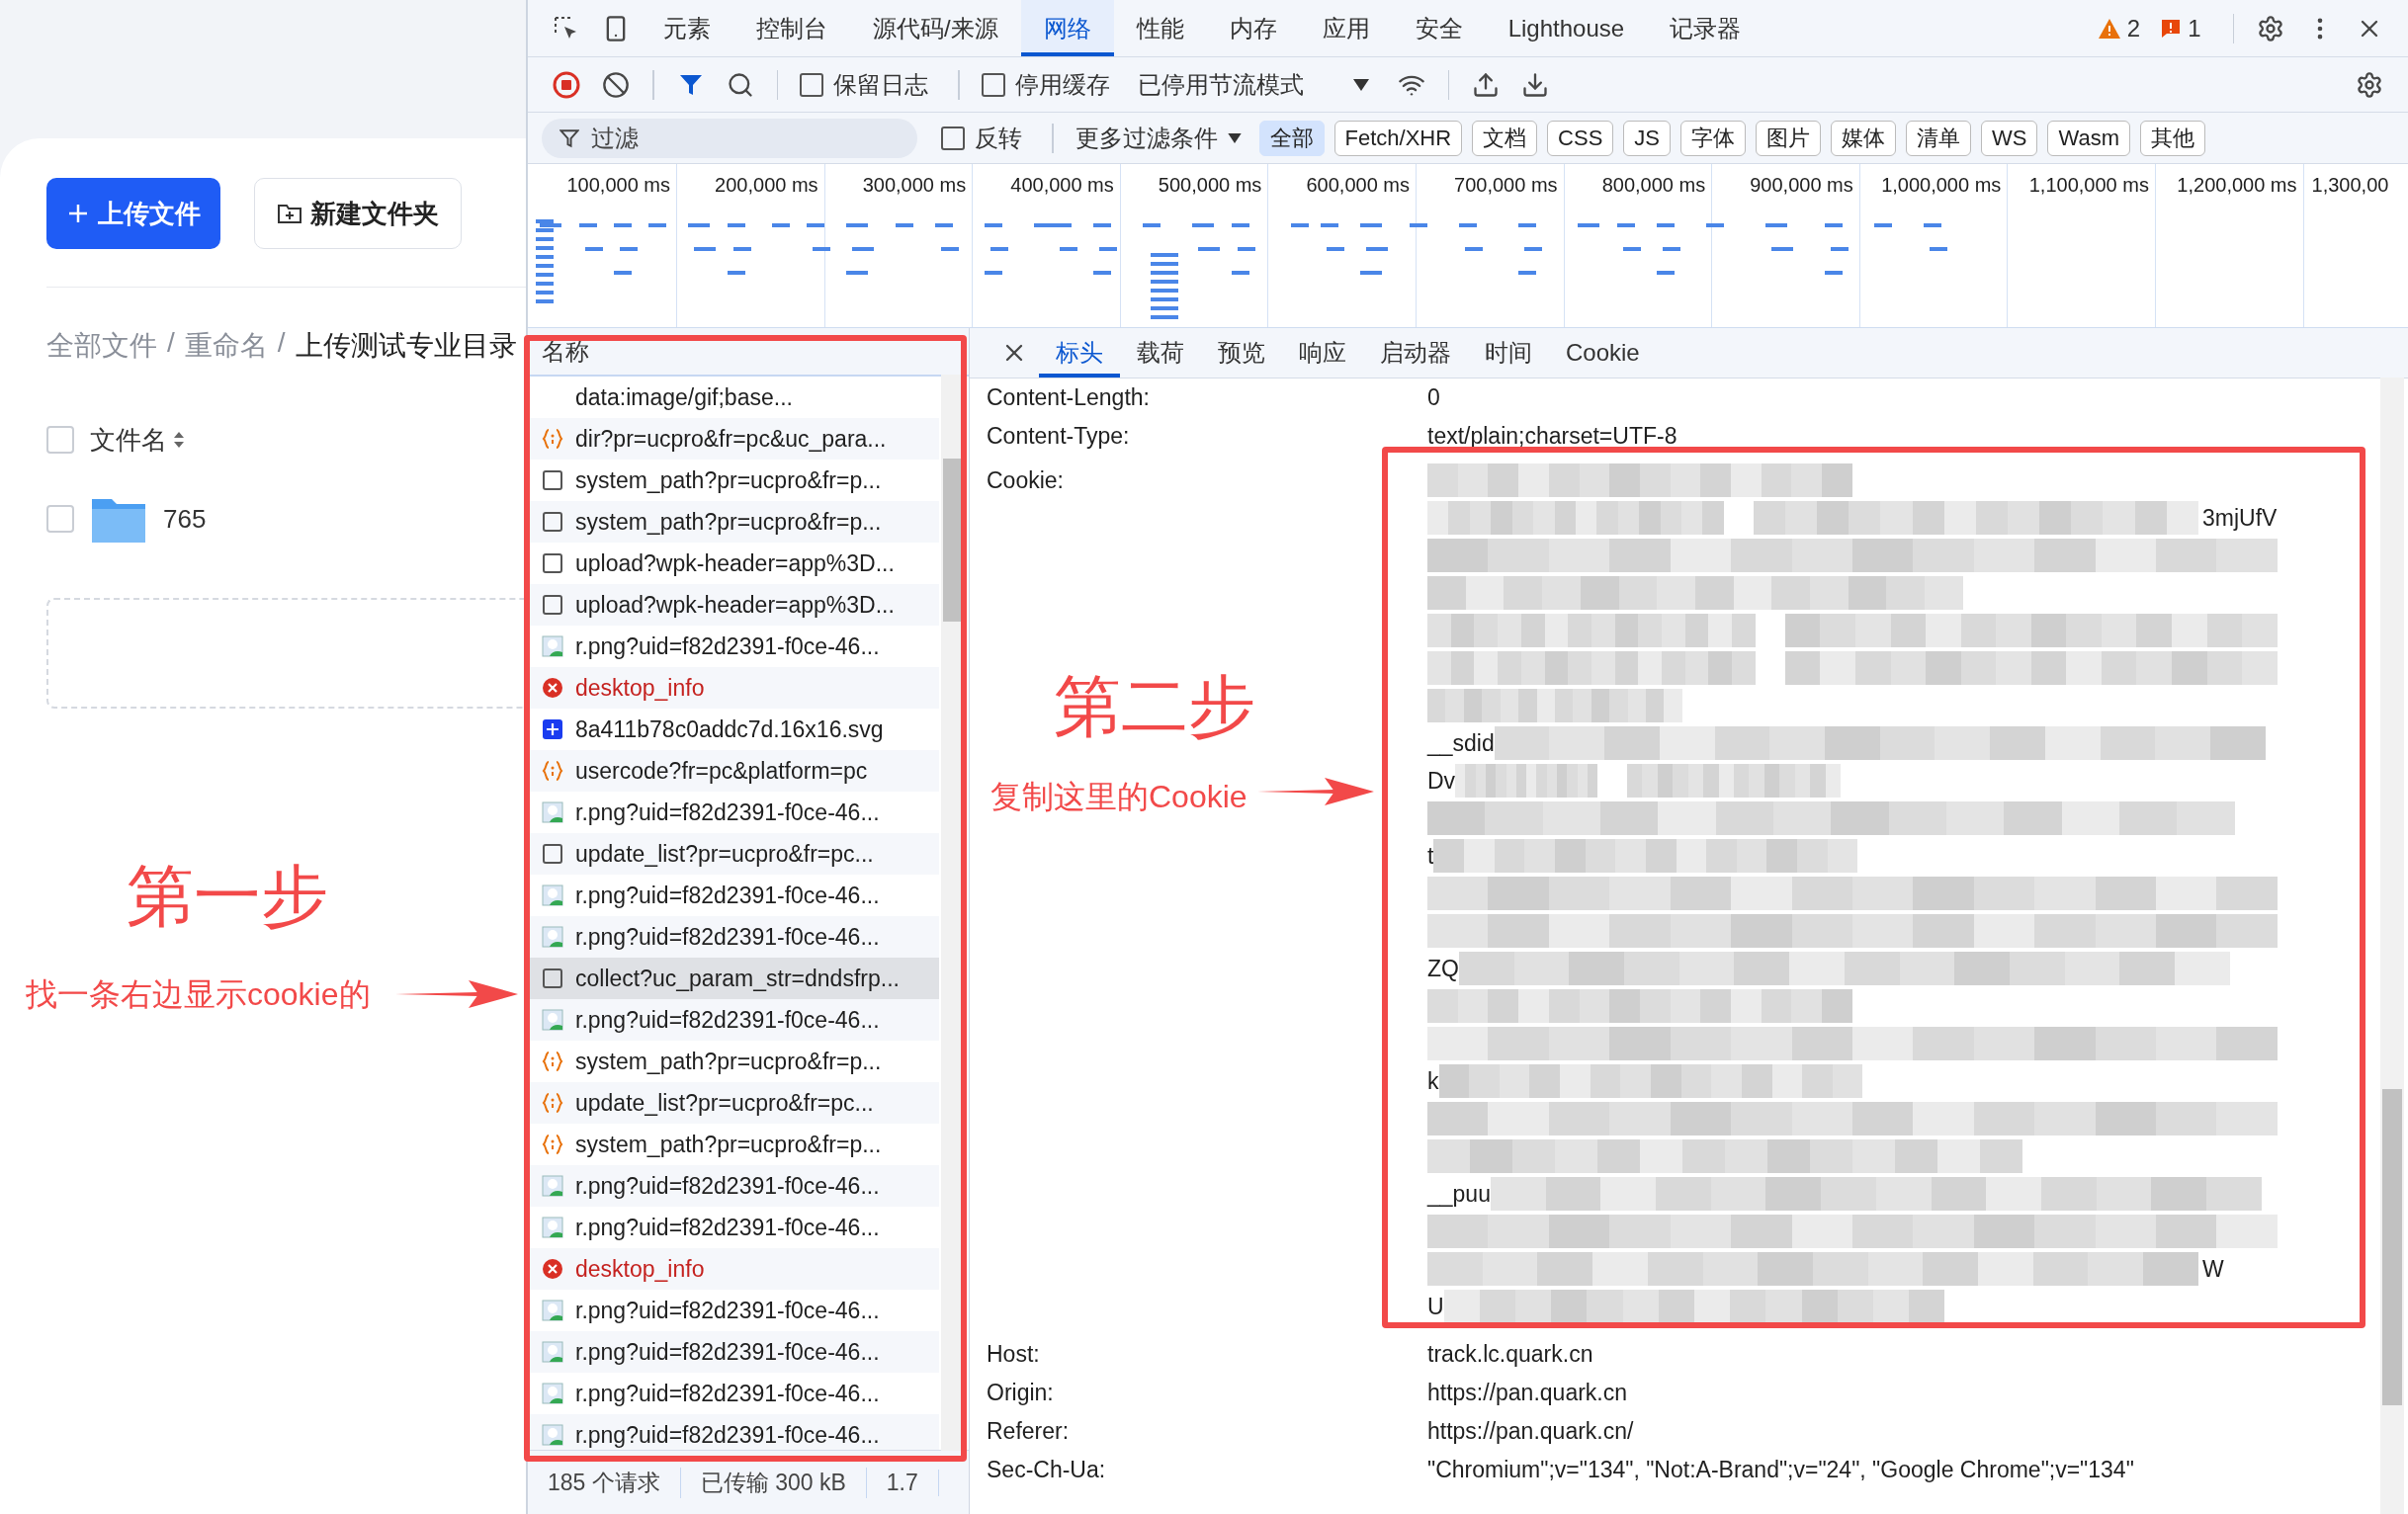 This screenshot has height=1514, width=2408. Describe the element at coordinates (565, 352) in the screenshot. I see `column-header: 名称` at that location.